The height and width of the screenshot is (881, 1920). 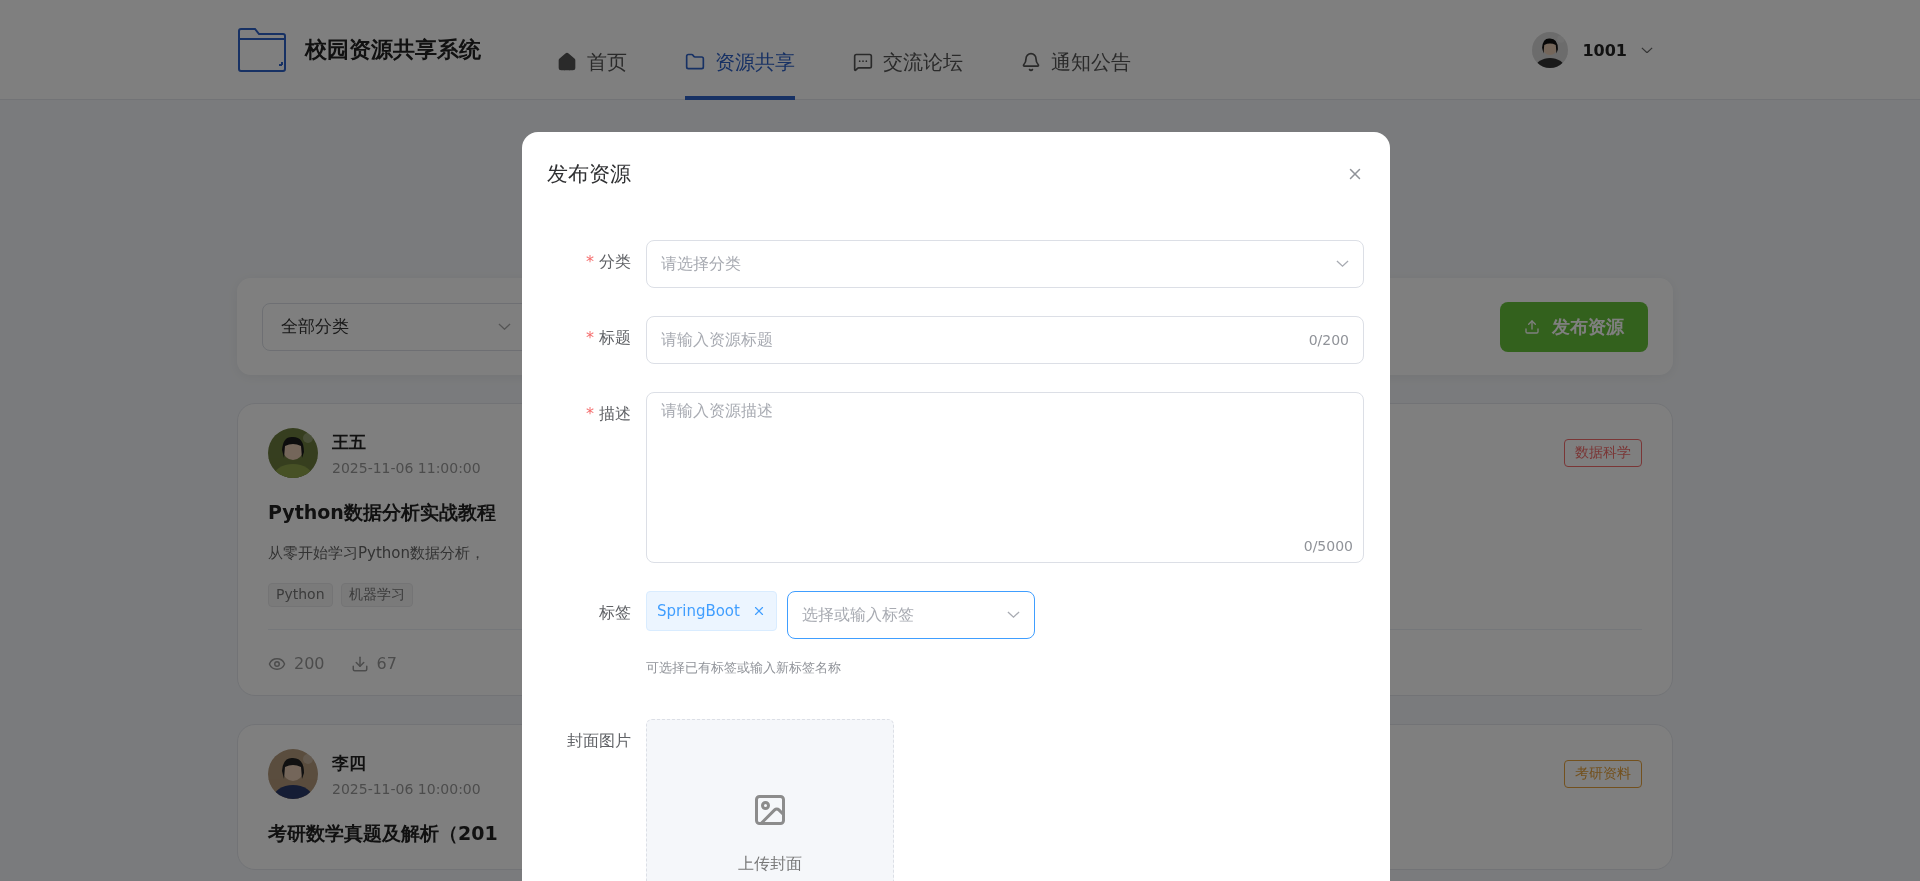 I want to click on publish-button: 发布资源, so click(x=1574, y=326).